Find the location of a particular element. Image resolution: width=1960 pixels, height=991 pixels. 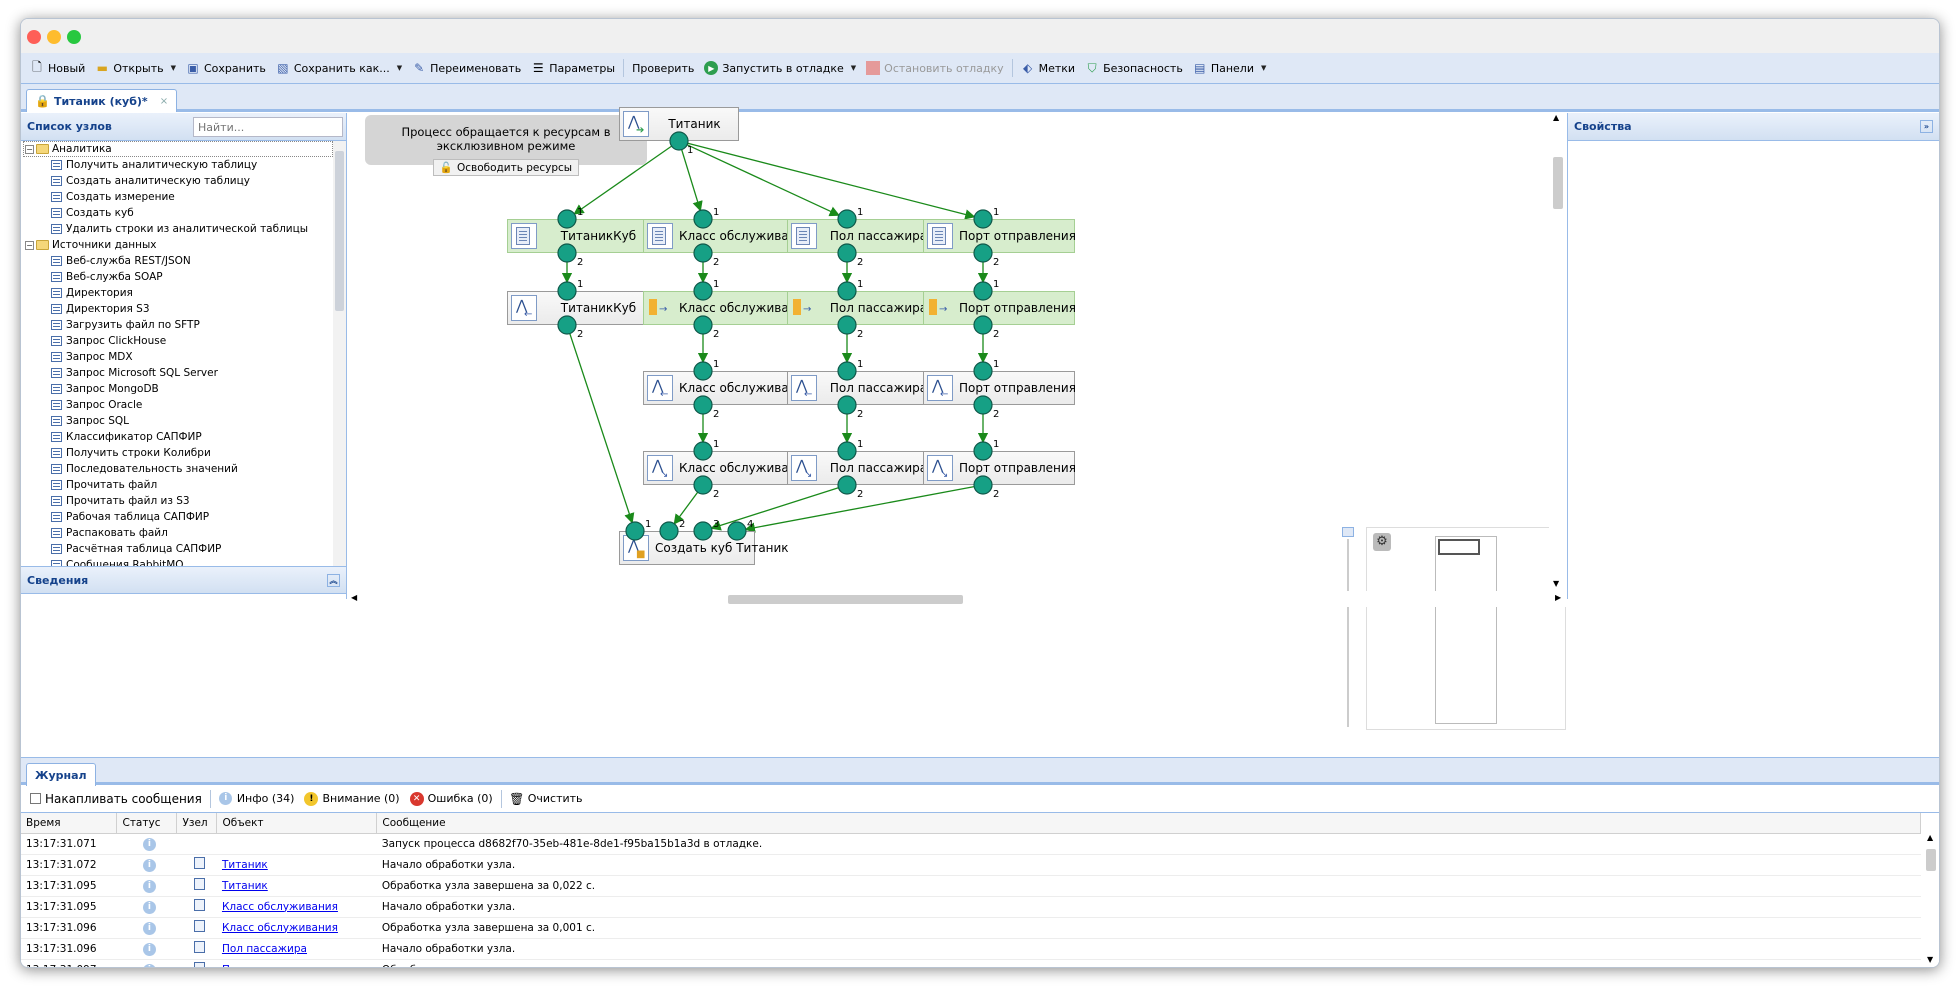

column-header: Время is located at coordinates (69, 823).